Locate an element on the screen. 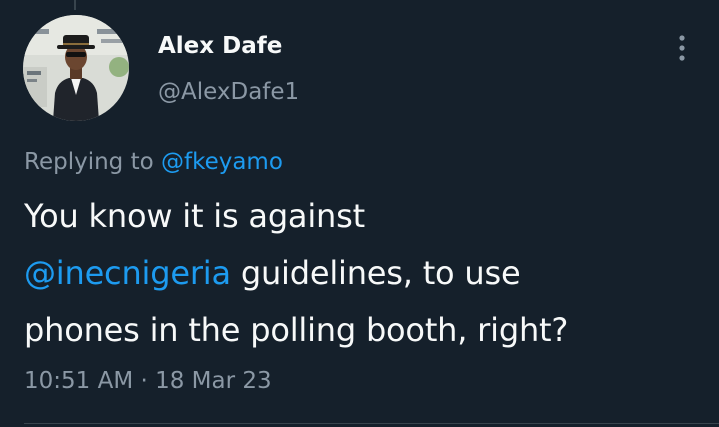 The image size is (719, 427). replying-to: Replying to @fkeyamo is located at coordinates (153, 162).